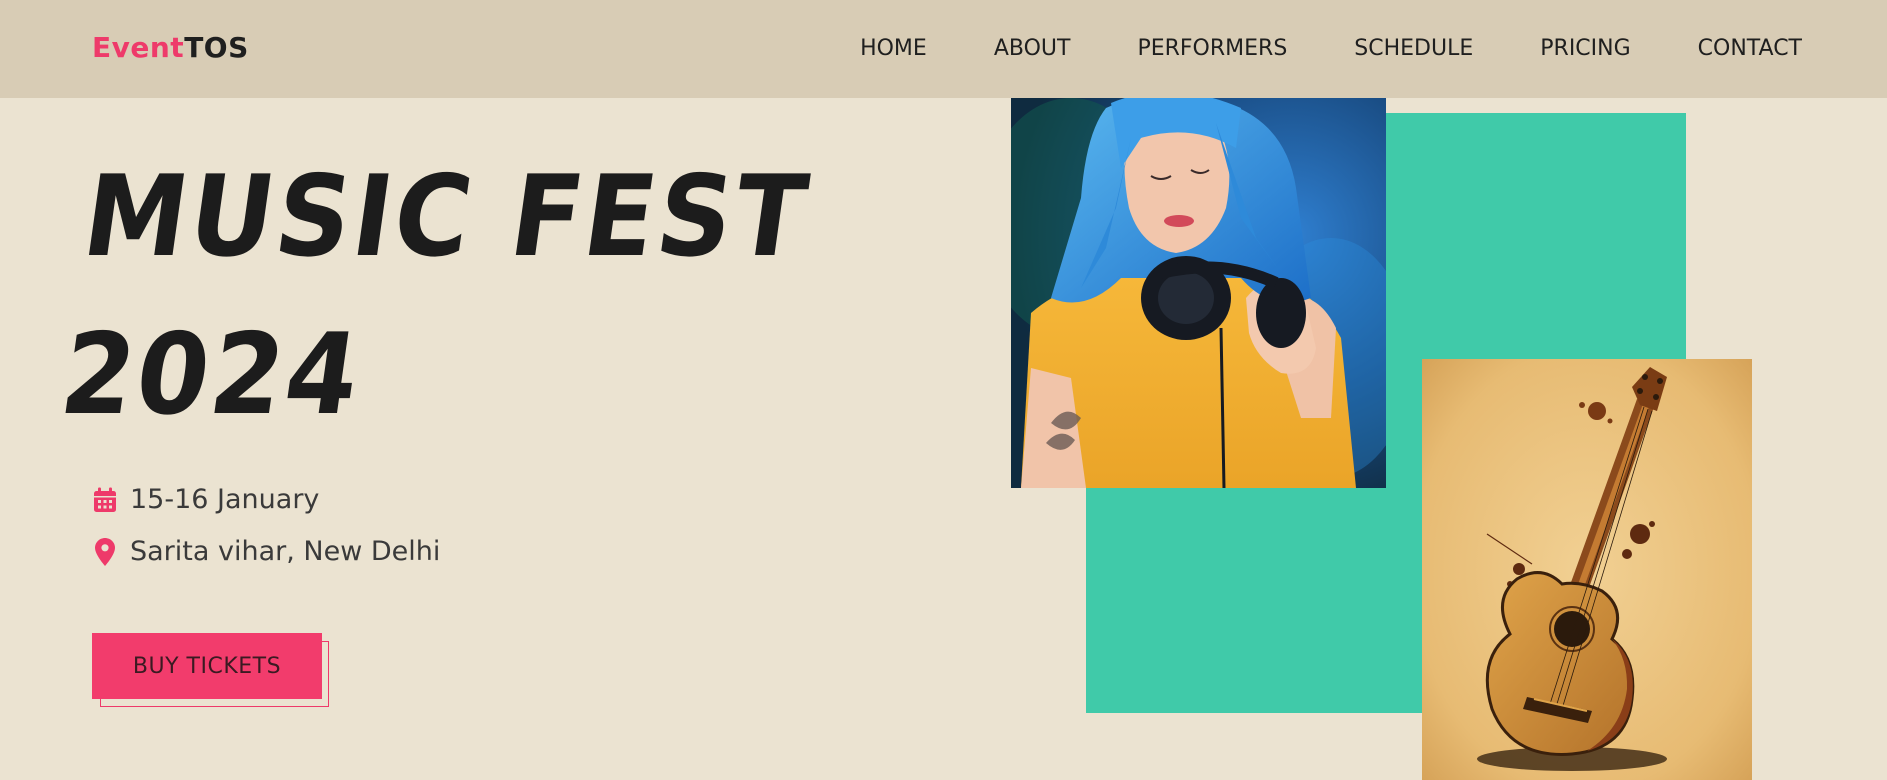 The width and height of the screenshot is (1887, 780). I want to click on nav-link-contact: CONTACT, so click(1750, 48).